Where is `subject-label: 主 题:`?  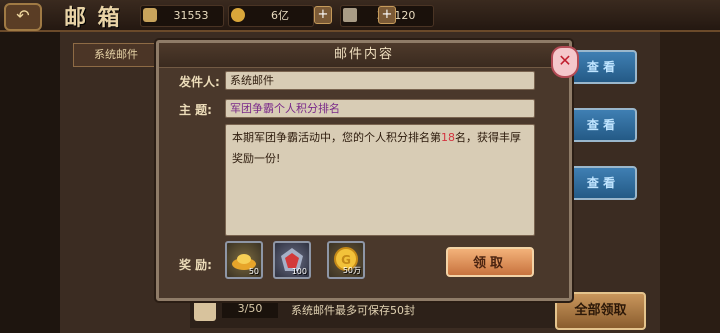 subject-label: 主 题: is located at coordinates (195, 110).